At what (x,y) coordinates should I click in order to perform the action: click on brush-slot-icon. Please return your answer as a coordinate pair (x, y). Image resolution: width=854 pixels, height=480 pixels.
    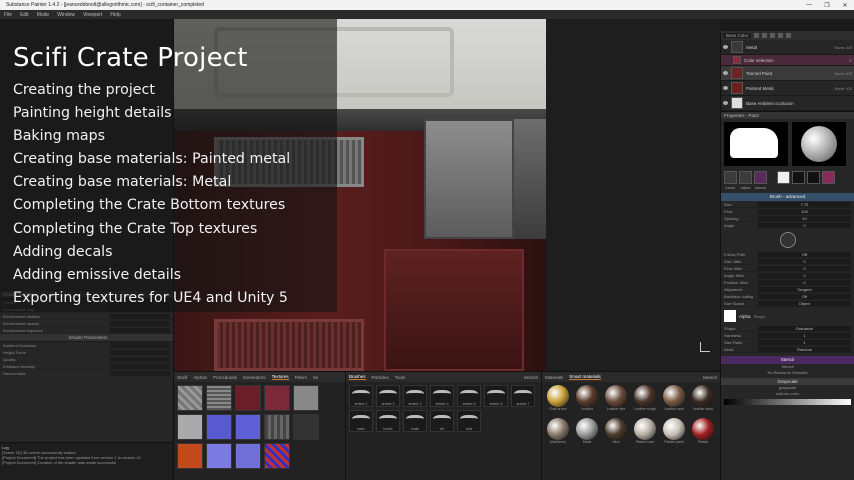
    Looking at the image, I should click on (730, 177).